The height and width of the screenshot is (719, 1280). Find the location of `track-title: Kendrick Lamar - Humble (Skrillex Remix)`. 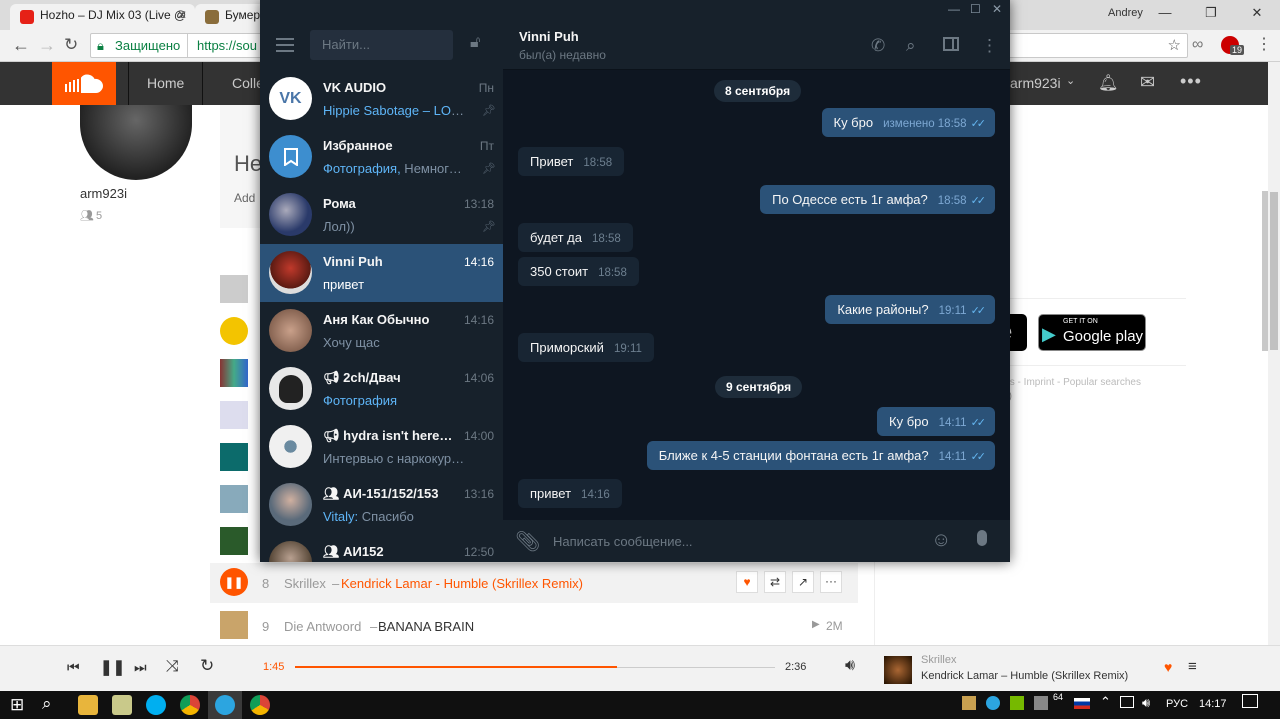

track-title: Kendrick Lamar - Humble (Skrillex Remix) is located at coordinates (462, 583).